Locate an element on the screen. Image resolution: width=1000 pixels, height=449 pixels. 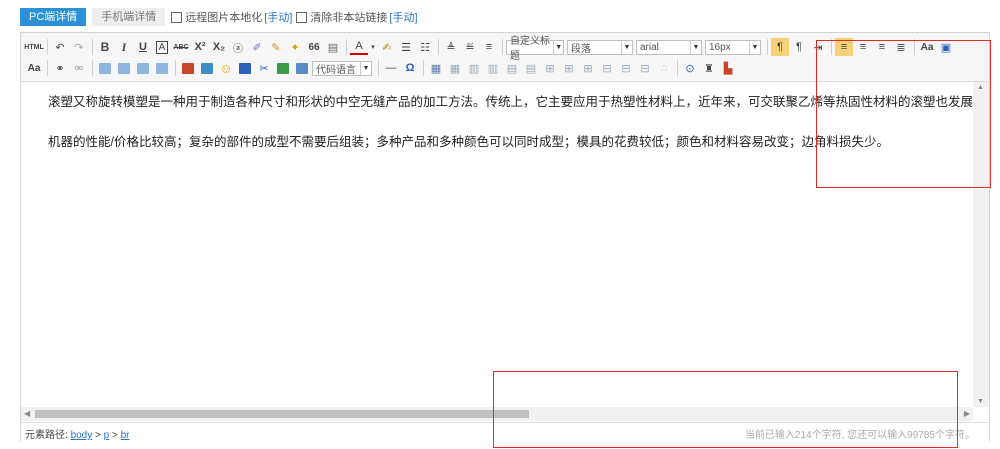
path-body-link: body is located at coordinates (82, 435).